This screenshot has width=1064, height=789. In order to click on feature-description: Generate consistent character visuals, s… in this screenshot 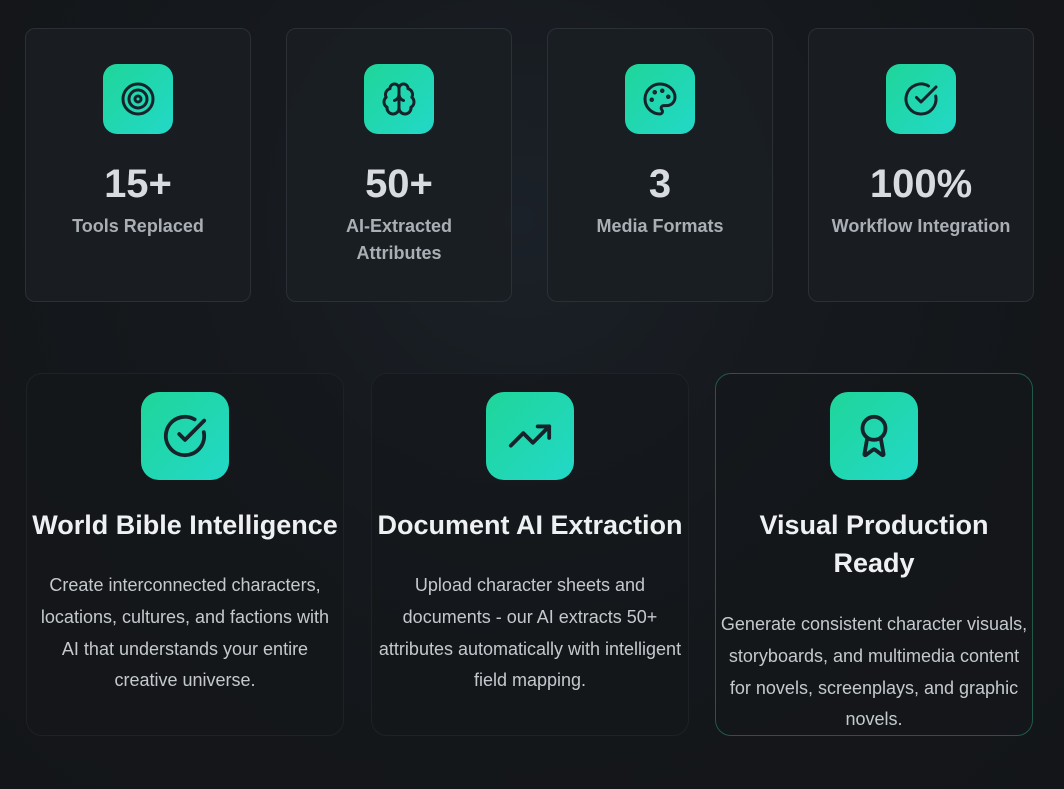, I will do `click(874, 672)`.